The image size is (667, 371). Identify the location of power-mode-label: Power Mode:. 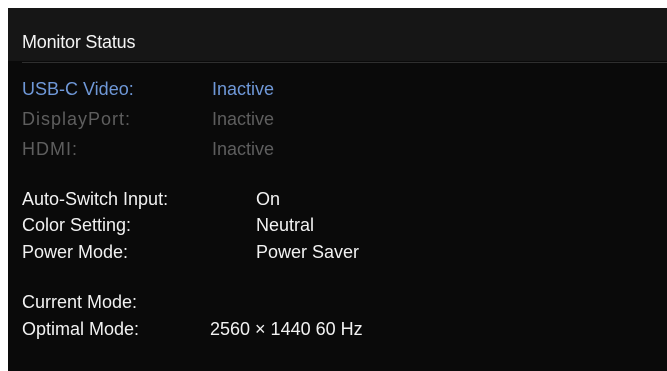
(75, 252).